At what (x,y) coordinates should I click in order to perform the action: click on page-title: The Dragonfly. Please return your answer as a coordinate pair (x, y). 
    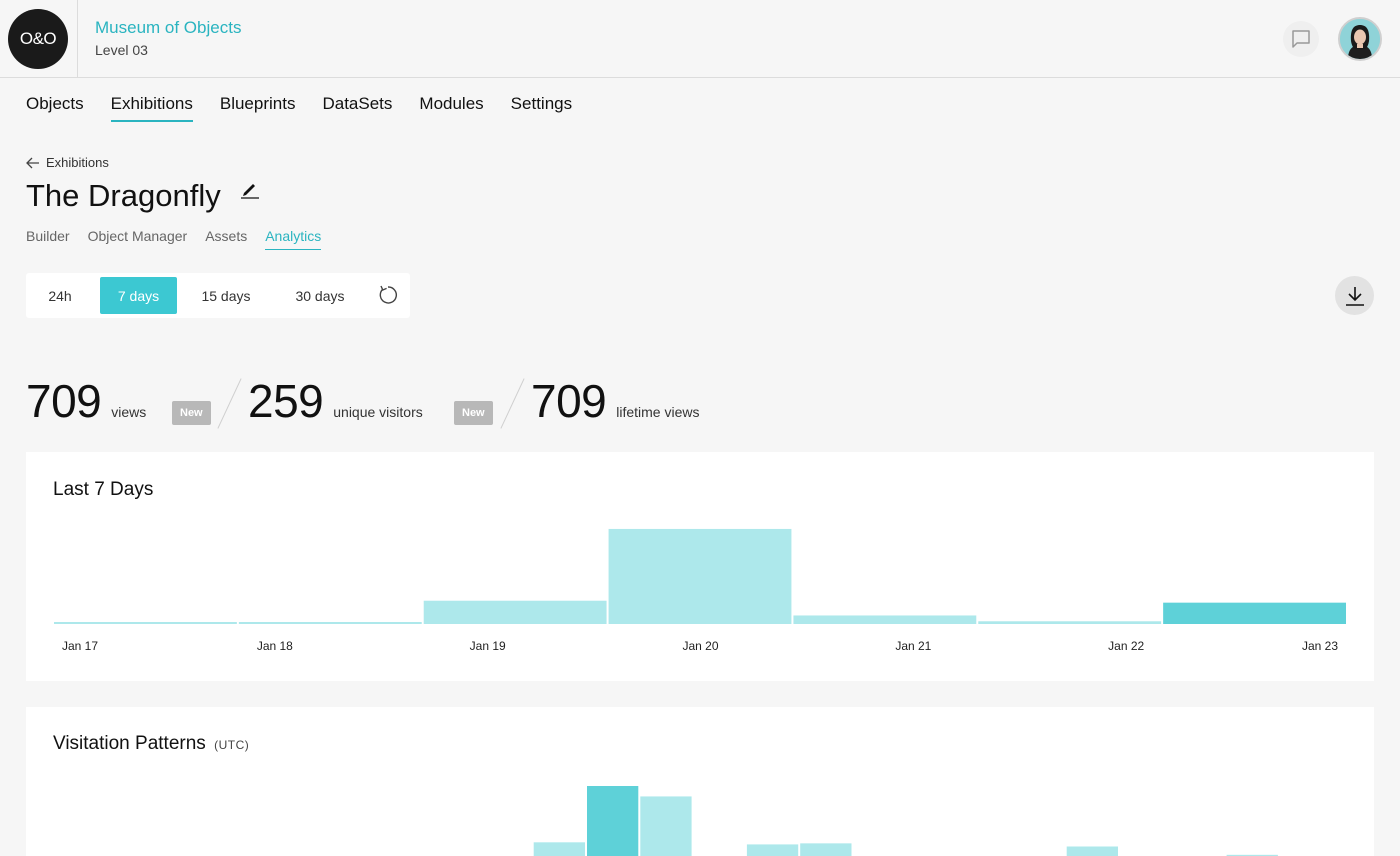
    Looking at the image, I should click on (123, 195).